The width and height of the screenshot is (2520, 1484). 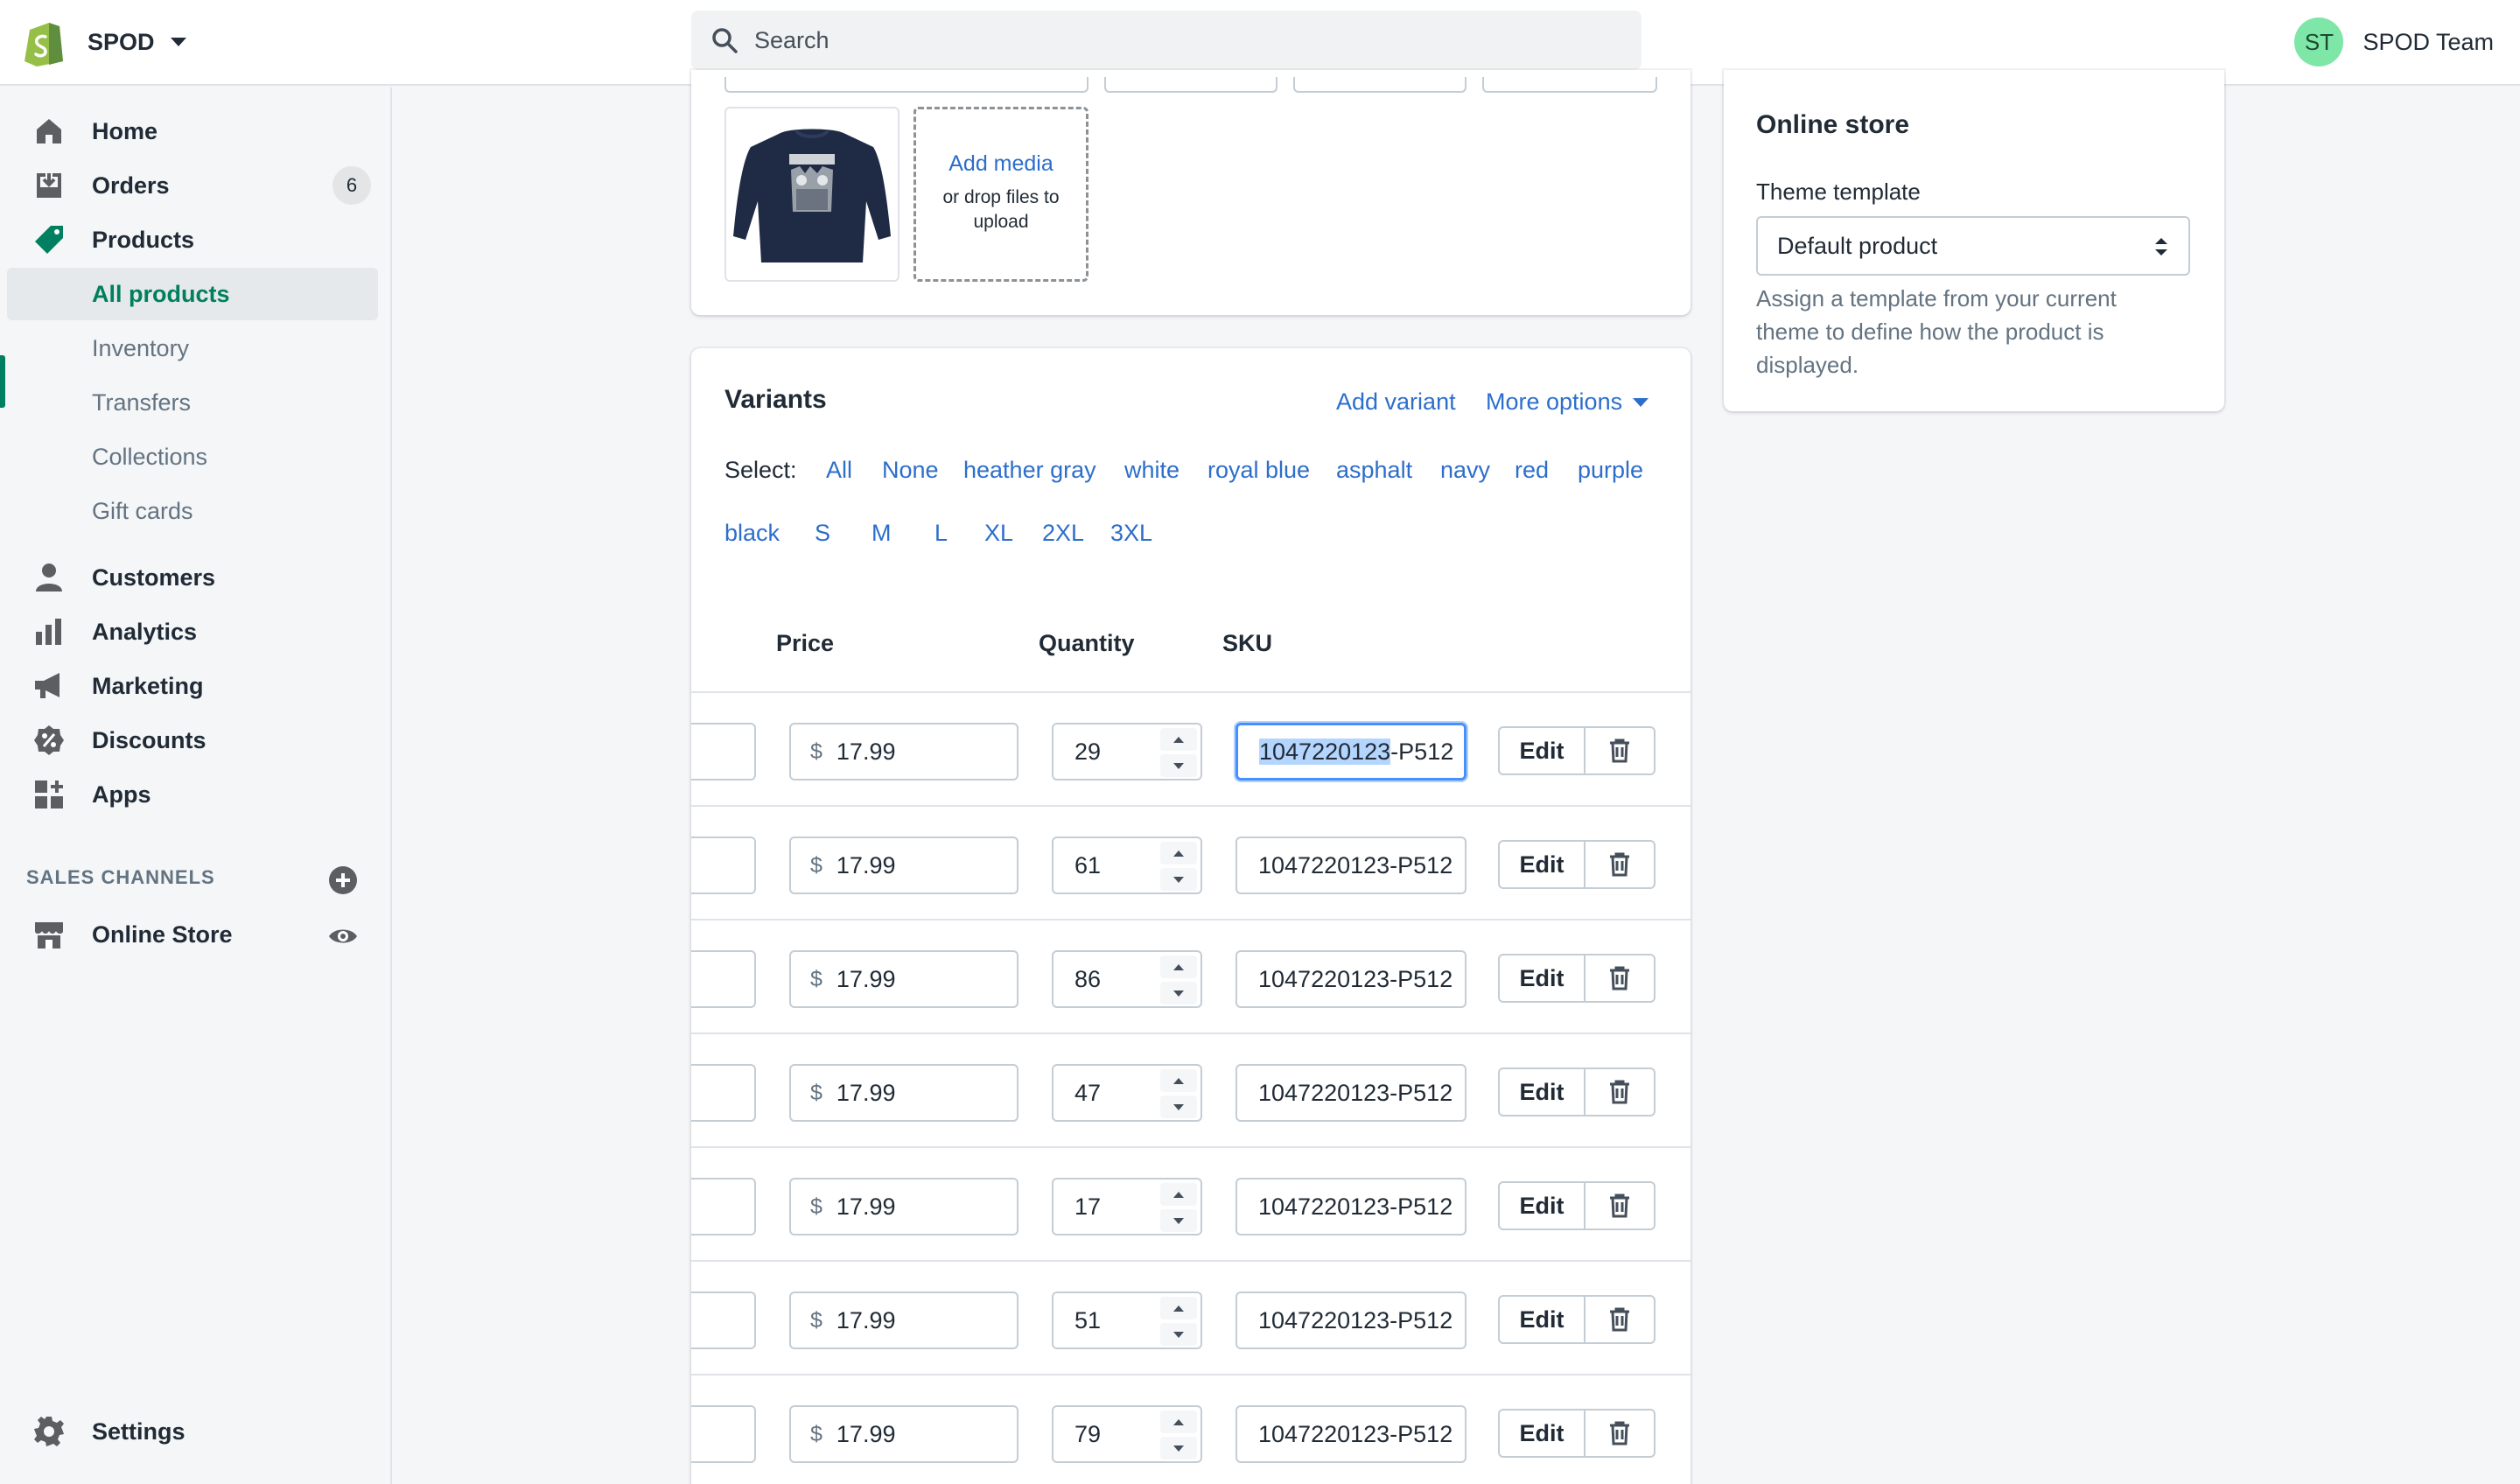 I want to click on sidebar-item-customers: Customers, so click(x=192, y=577).